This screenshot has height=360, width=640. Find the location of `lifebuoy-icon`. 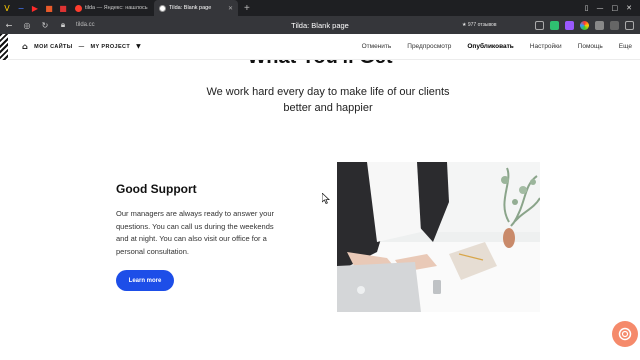

lifebuoy-icon is located at coordinates (625, 334).